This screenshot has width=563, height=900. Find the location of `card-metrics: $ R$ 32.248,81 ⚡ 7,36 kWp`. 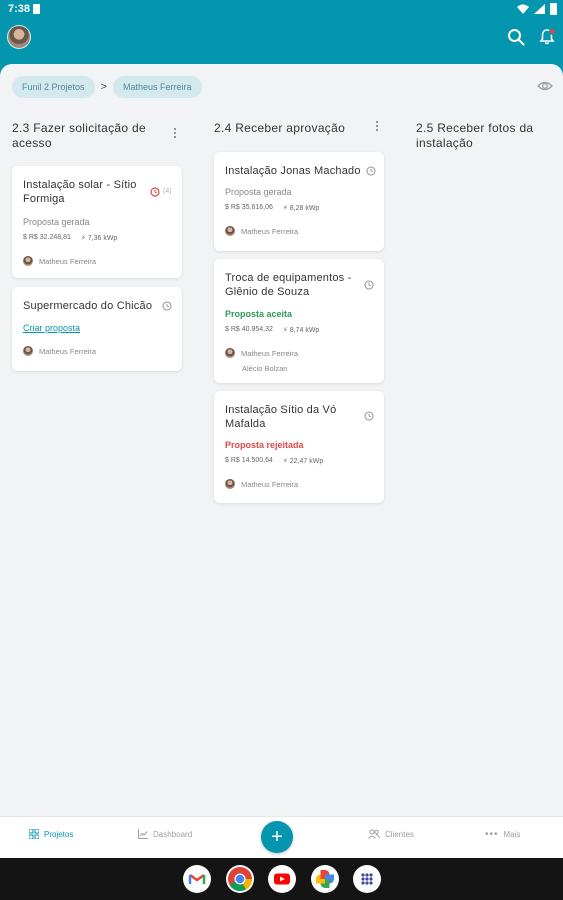

card-metrics: $ R$ 32.248,81 ⚡ 7,36 kWp is located at coordinates (70, 238).